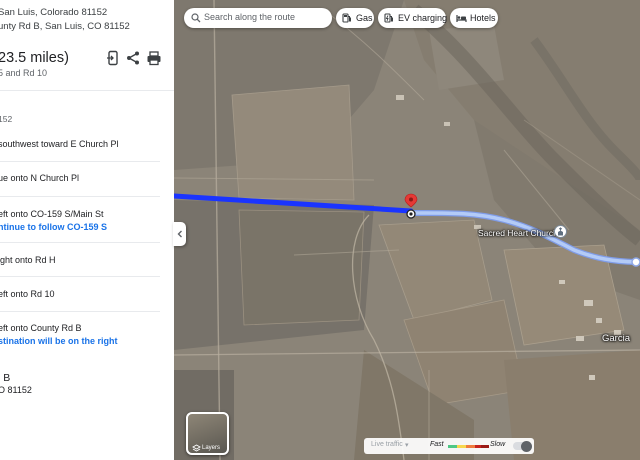  What do you see at coordinates (87, 90) in the screenshot?
I see `panel-divider` at bounding box center [87, 90].